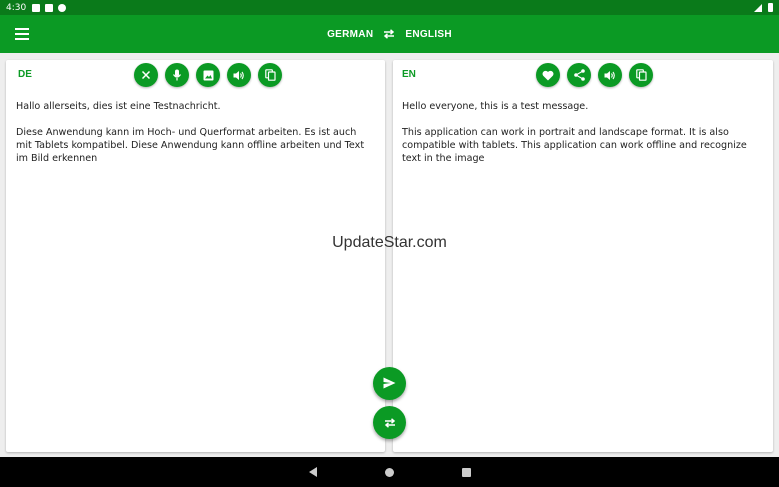 The height and width of the screenshot is (487, 779). Describe the element at coordinates (409, 74) in the screenshot. I see `target-lang-code: EN` at that location.